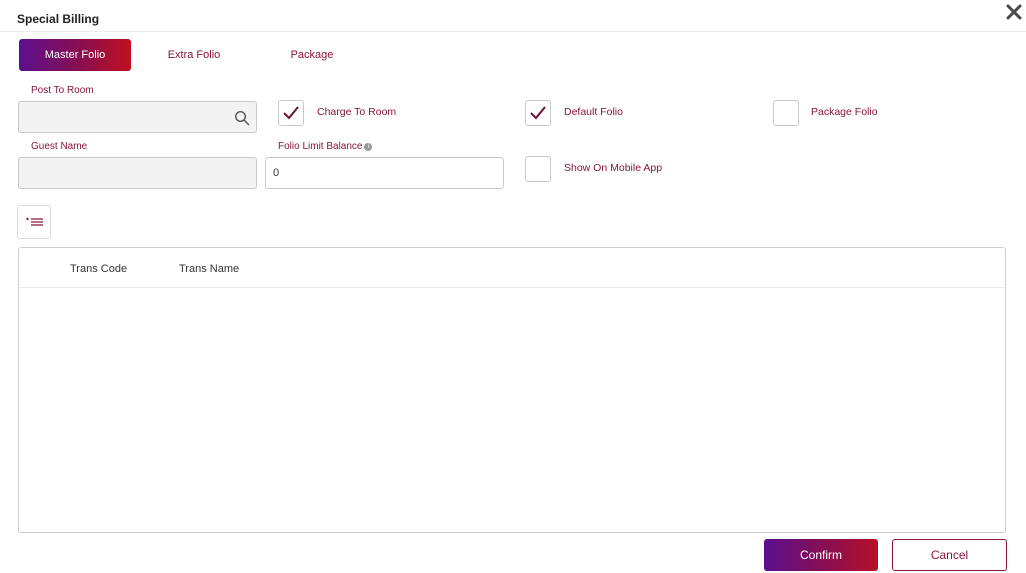 The image size is (1026, 573). What do you see at coordinates (62, 90) in the screenshot?
I see `post-to-room-label: Post To Room` at bounding box center [62, 90].